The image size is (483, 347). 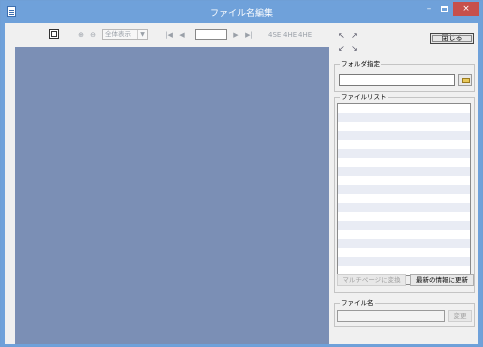 What do you see at coordinates (169, 34) in the screenshot?
I see `first-page-button: |◀` at bounding box center [169, 34].